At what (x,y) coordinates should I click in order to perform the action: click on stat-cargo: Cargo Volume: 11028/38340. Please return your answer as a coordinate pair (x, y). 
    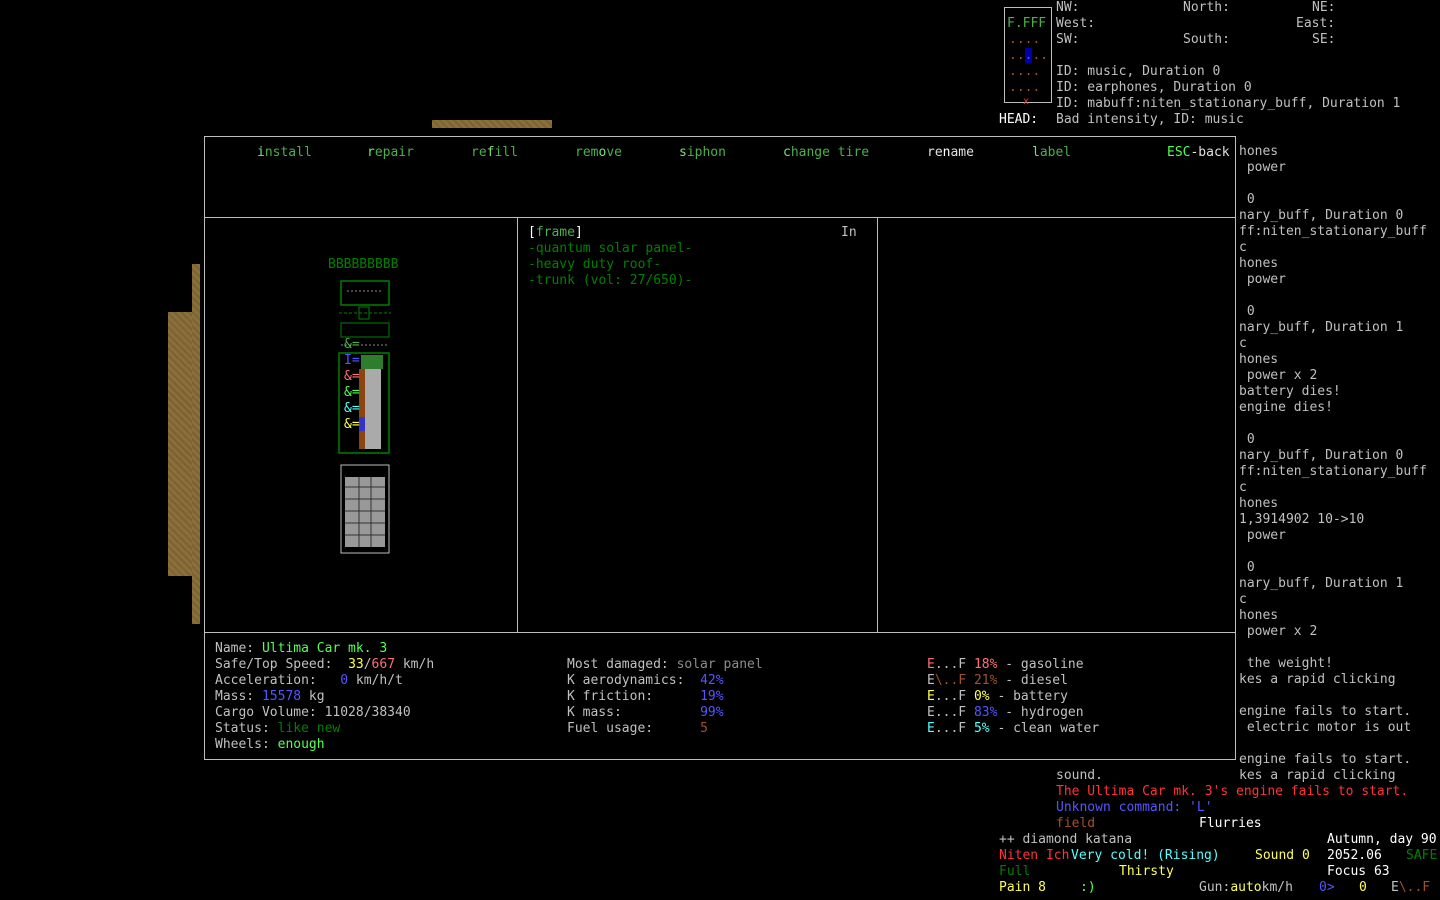
    Looking at the image, I should click on (313, 712).